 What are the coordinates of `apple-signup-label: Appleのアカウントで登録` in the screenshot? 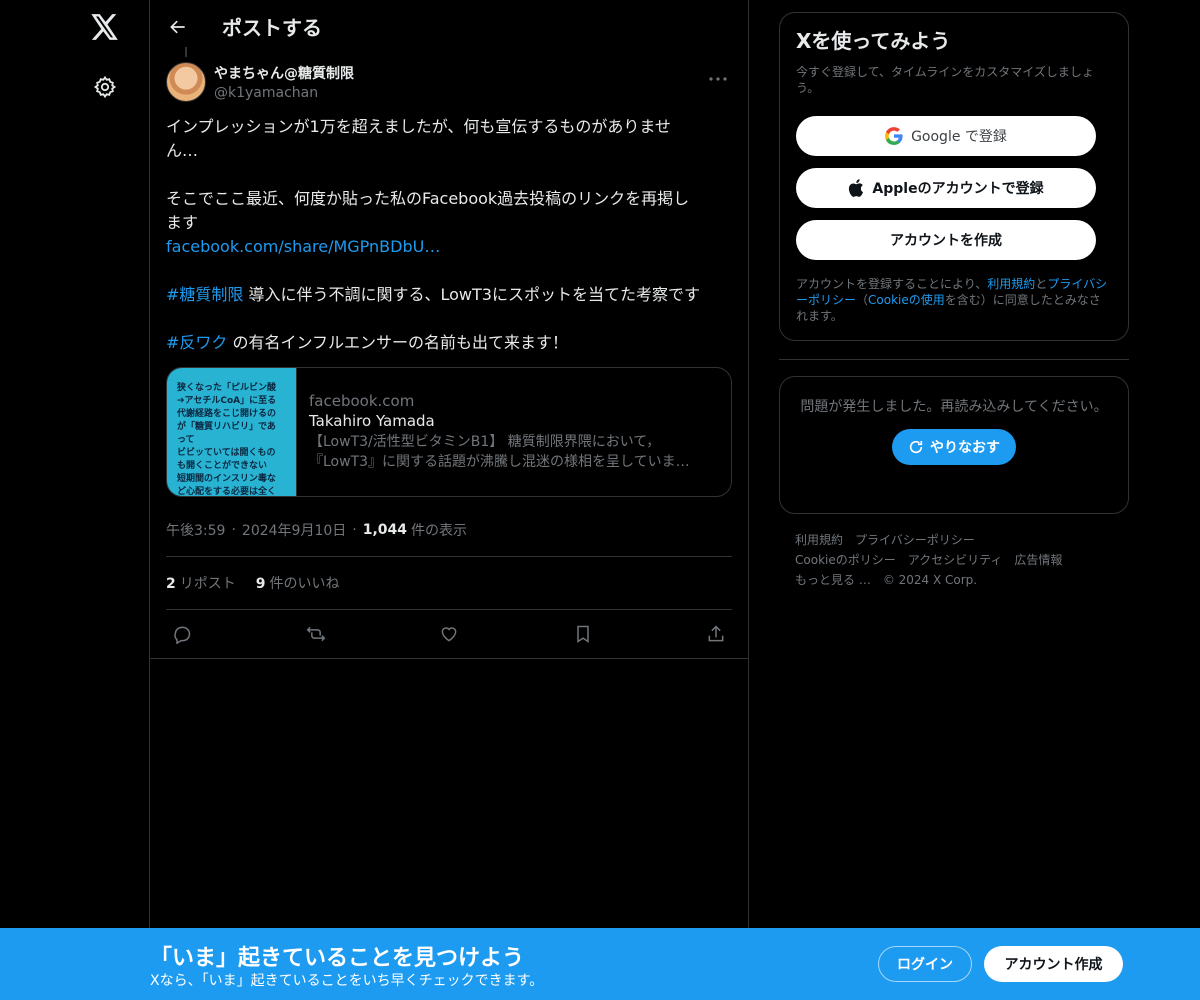 It's located at (958, 189).